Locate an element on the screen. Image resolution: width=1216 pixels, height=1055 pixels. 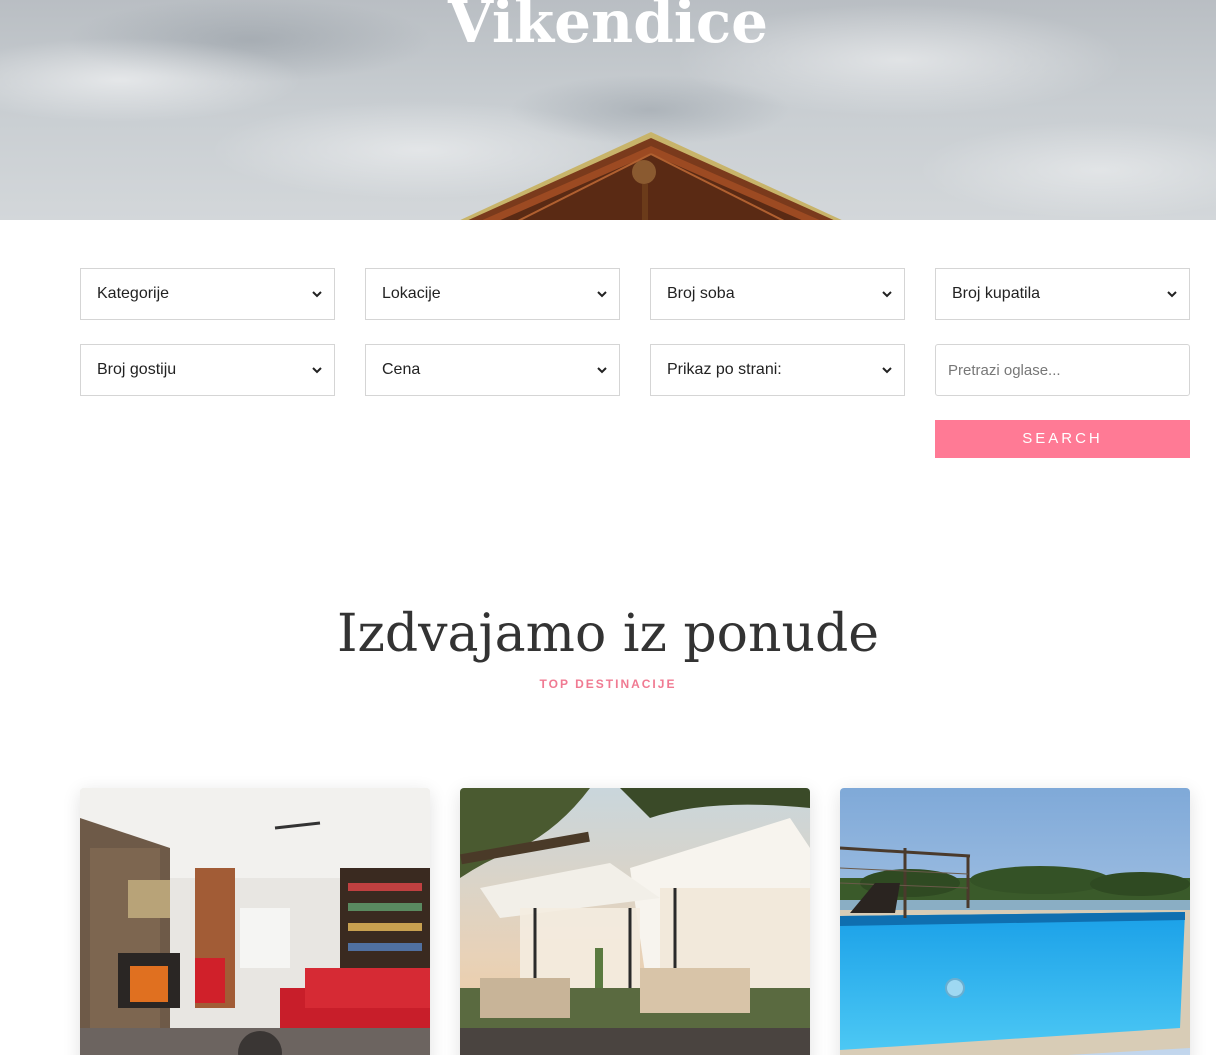
guests-select-value: Broj gostiju is located at coordinates (137, 369).